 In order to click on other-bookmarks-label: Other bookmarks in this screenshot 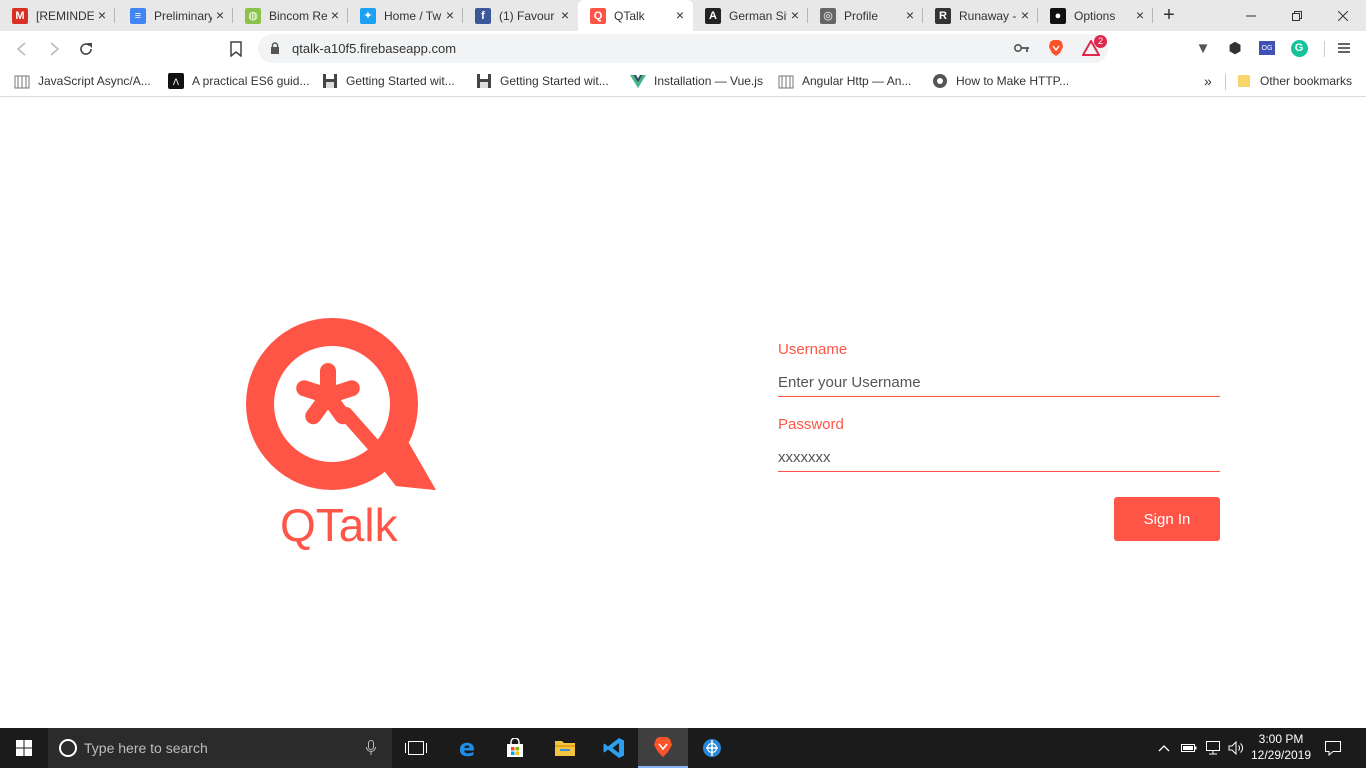, I will do `click(1306, 81)`.